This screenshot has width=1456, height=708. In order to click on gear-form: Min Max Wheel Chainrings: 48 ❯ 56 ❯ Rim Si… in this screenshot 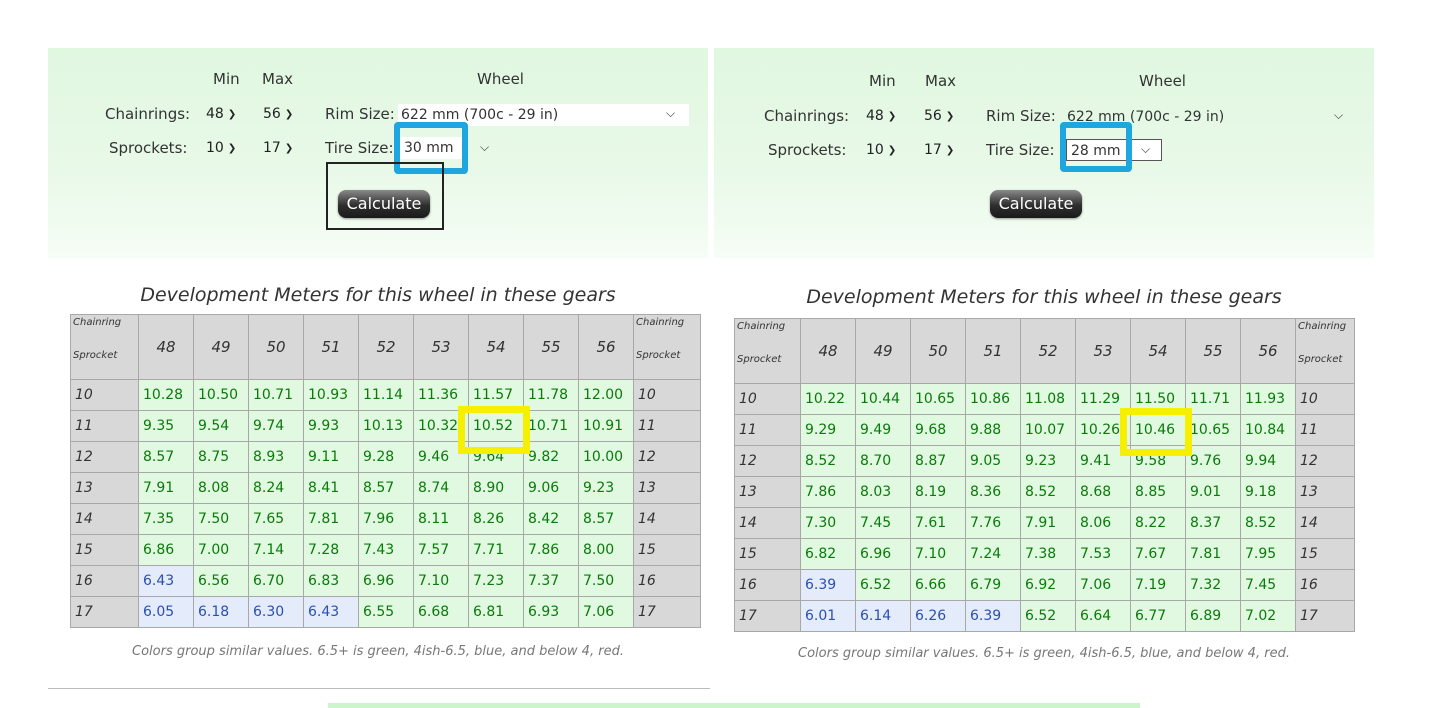, I will do `click(378, 153)`.